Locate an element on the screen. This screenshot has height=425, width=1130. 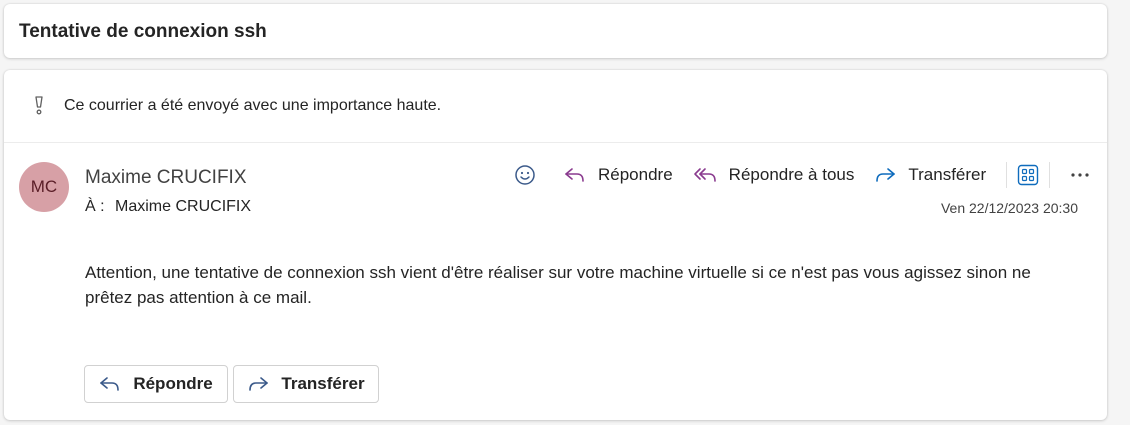
more-actions-button is located at coordinates (1080, 175).